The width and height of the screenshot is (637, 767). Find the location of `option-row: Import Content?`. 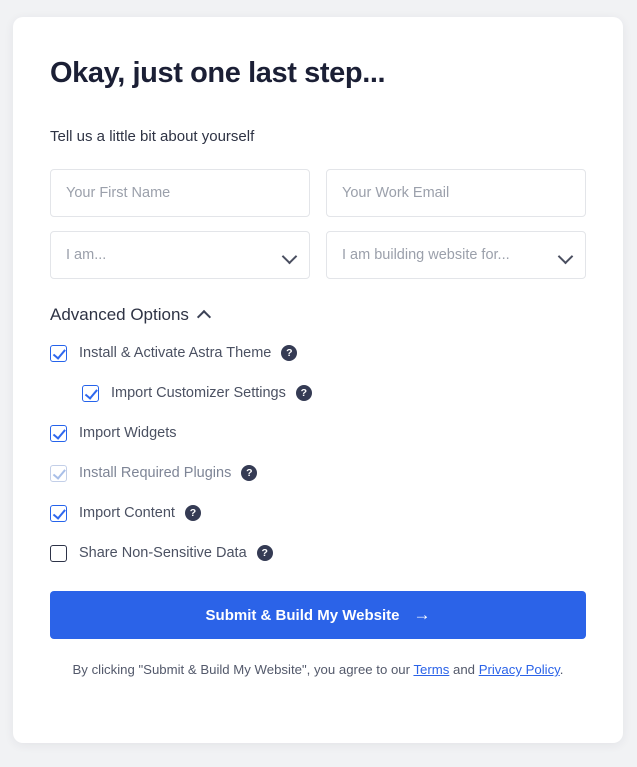

option-row: Import Content? is located at coordinates (125, 513).